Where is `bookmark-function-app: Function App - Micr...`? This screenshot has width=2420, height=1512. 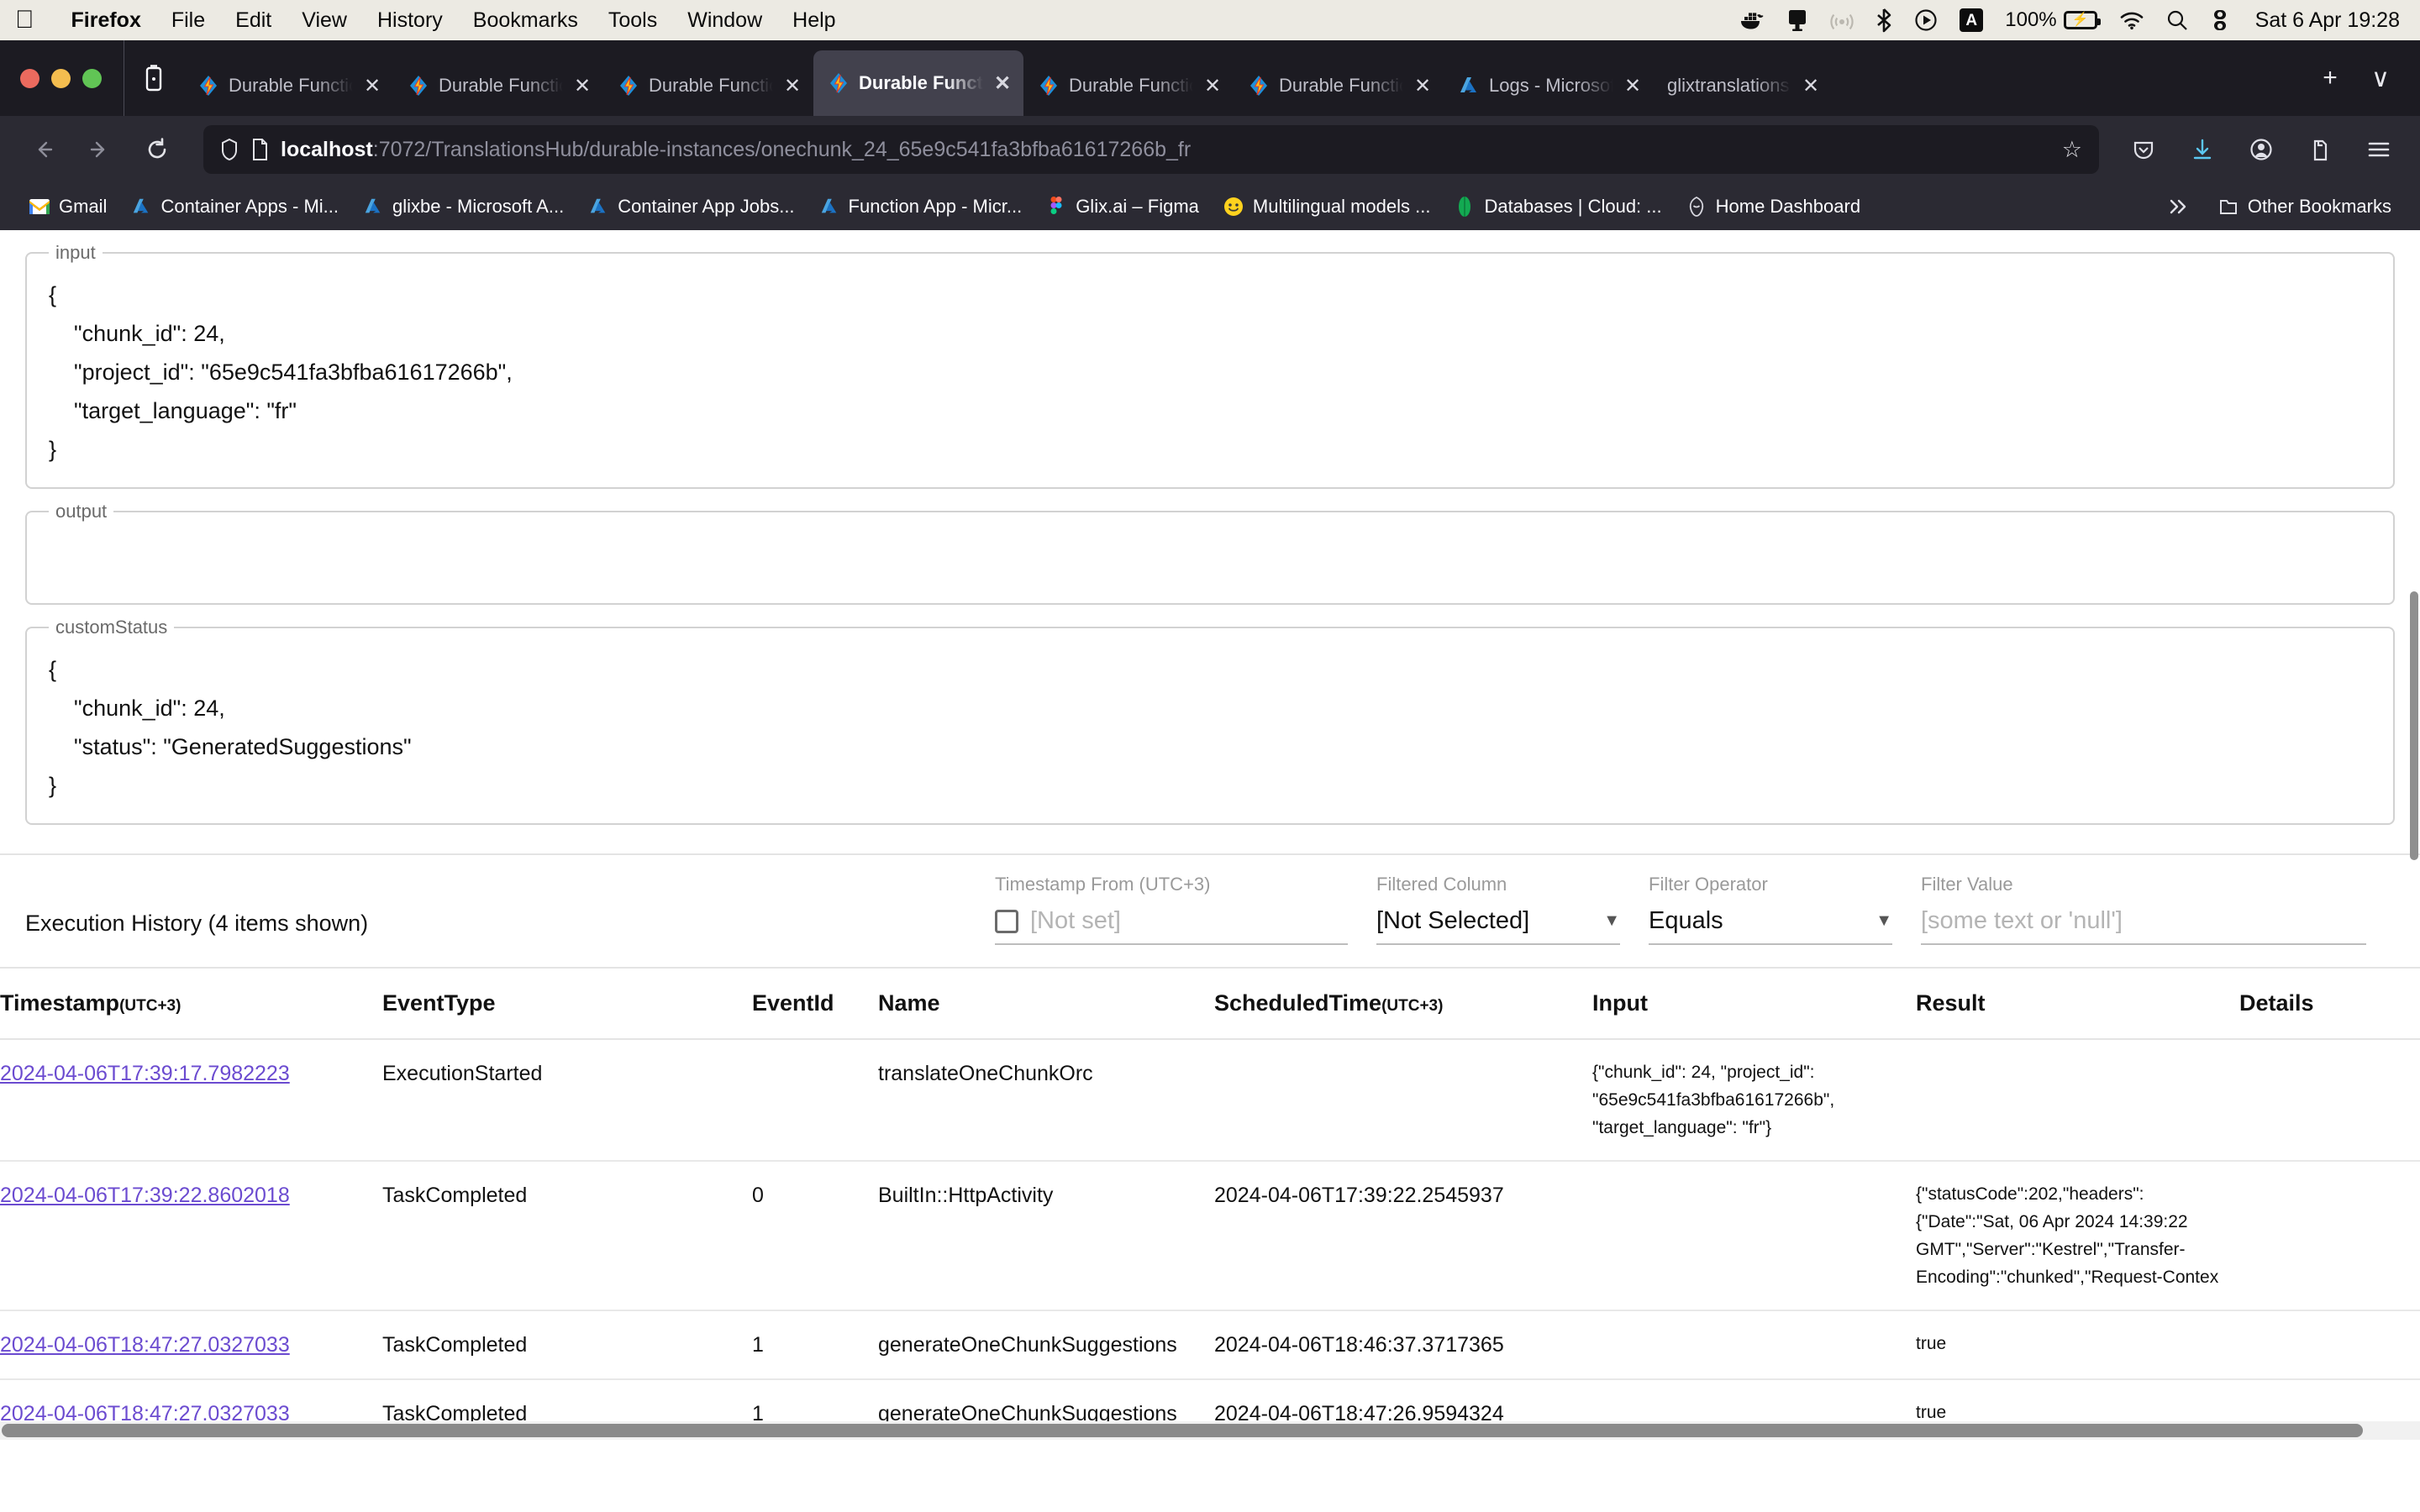
bookmark-function-app: Function App - Micr... is located at coordinates (921, 207).